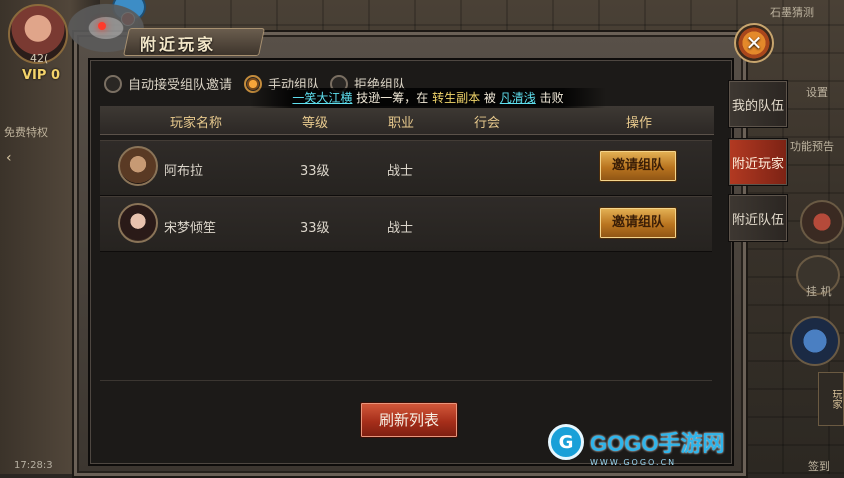 The width and height of the screenshot is (844, 478). Describe the element at coordinates (758, 104) in the screenshot. I see `tab-my-team: 我的队伍` at that location.